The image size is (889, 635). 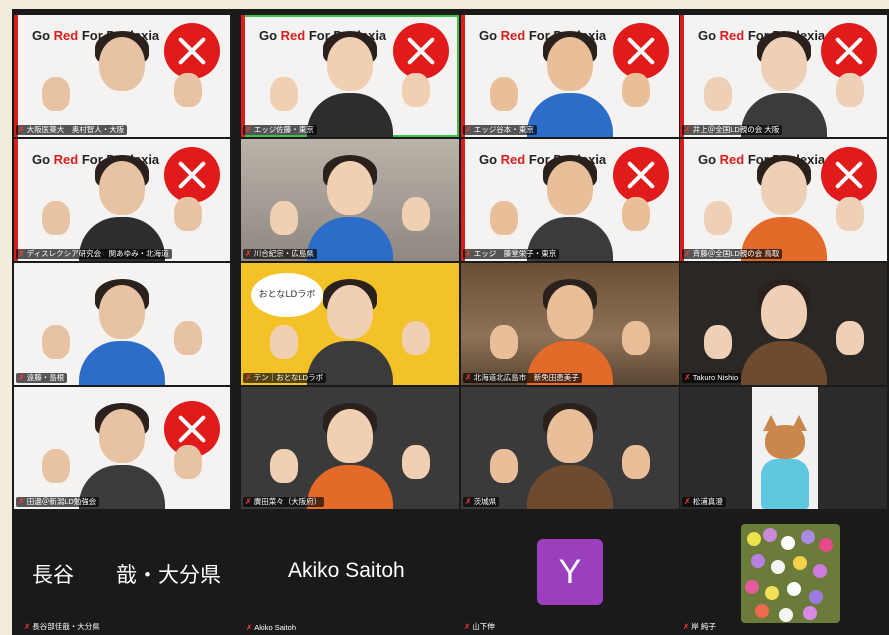 I want to click on participant-video-tile: おとなLDラボ ✗ テン｜おとなLDラボ, so click(x=350, y=324).